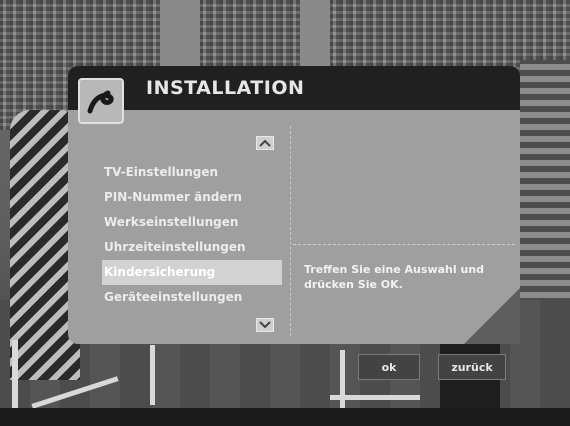 This screenshot has width=570, height=426. I want to click on chevron-down-icon, so click(265, 325).